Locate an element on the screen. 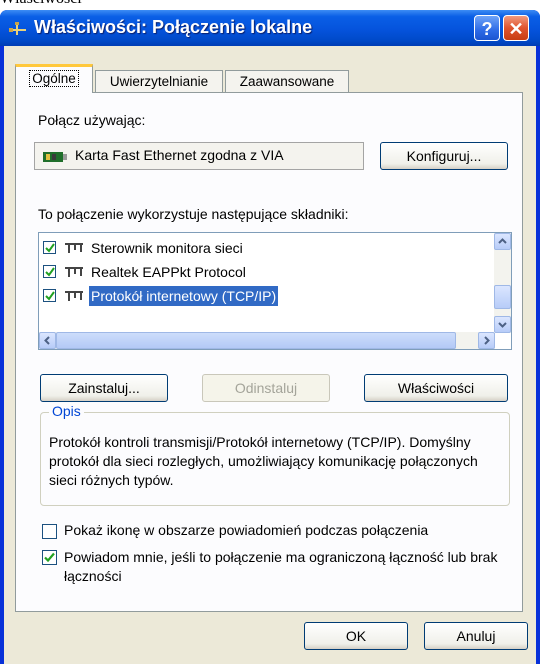 This screenshot has height=664, width=540. horizontal-scroll-thumb is located at coordinates (256, 340).